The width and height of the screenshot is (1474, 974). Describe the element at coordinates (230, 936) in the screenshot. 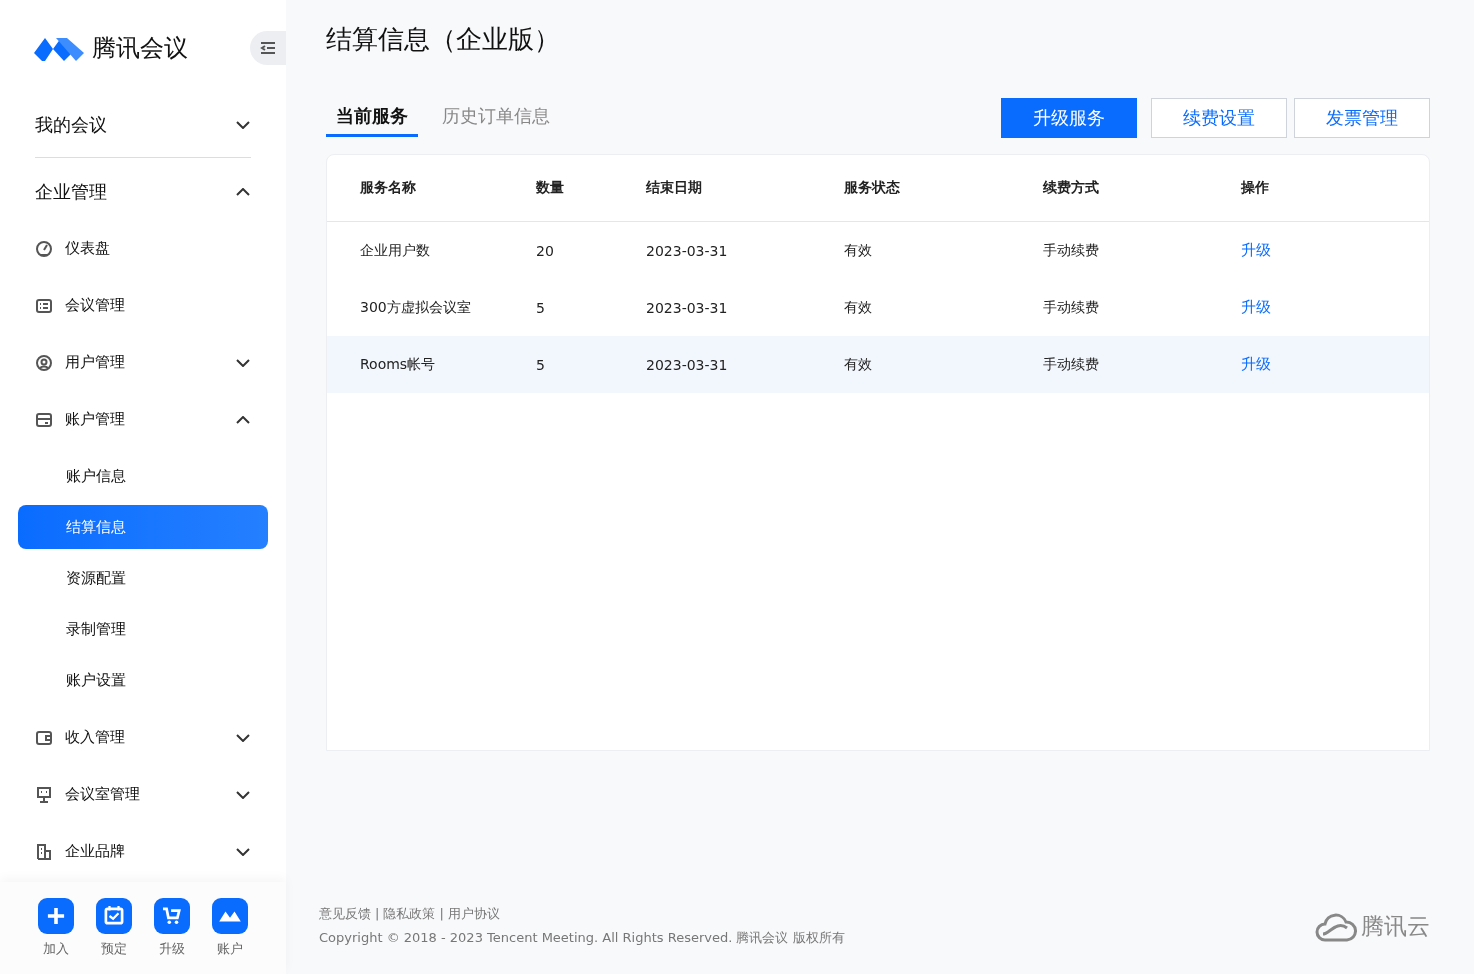

I see `dock-button: 账户` at that location.